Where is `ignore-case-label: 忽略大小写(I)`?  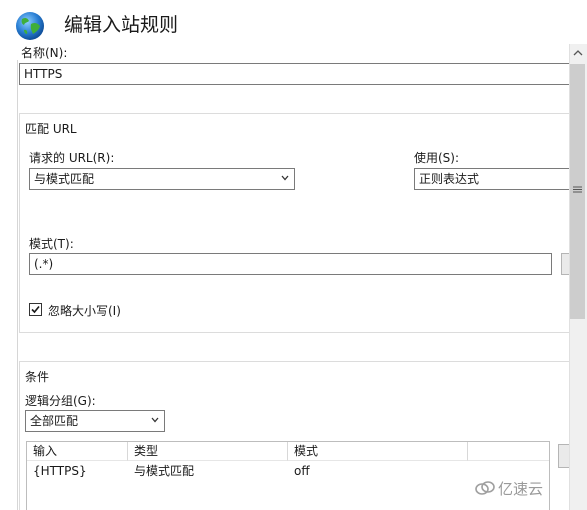 ignore-case-label: 忽略大小写(I) is located at coordinates (84, 310).